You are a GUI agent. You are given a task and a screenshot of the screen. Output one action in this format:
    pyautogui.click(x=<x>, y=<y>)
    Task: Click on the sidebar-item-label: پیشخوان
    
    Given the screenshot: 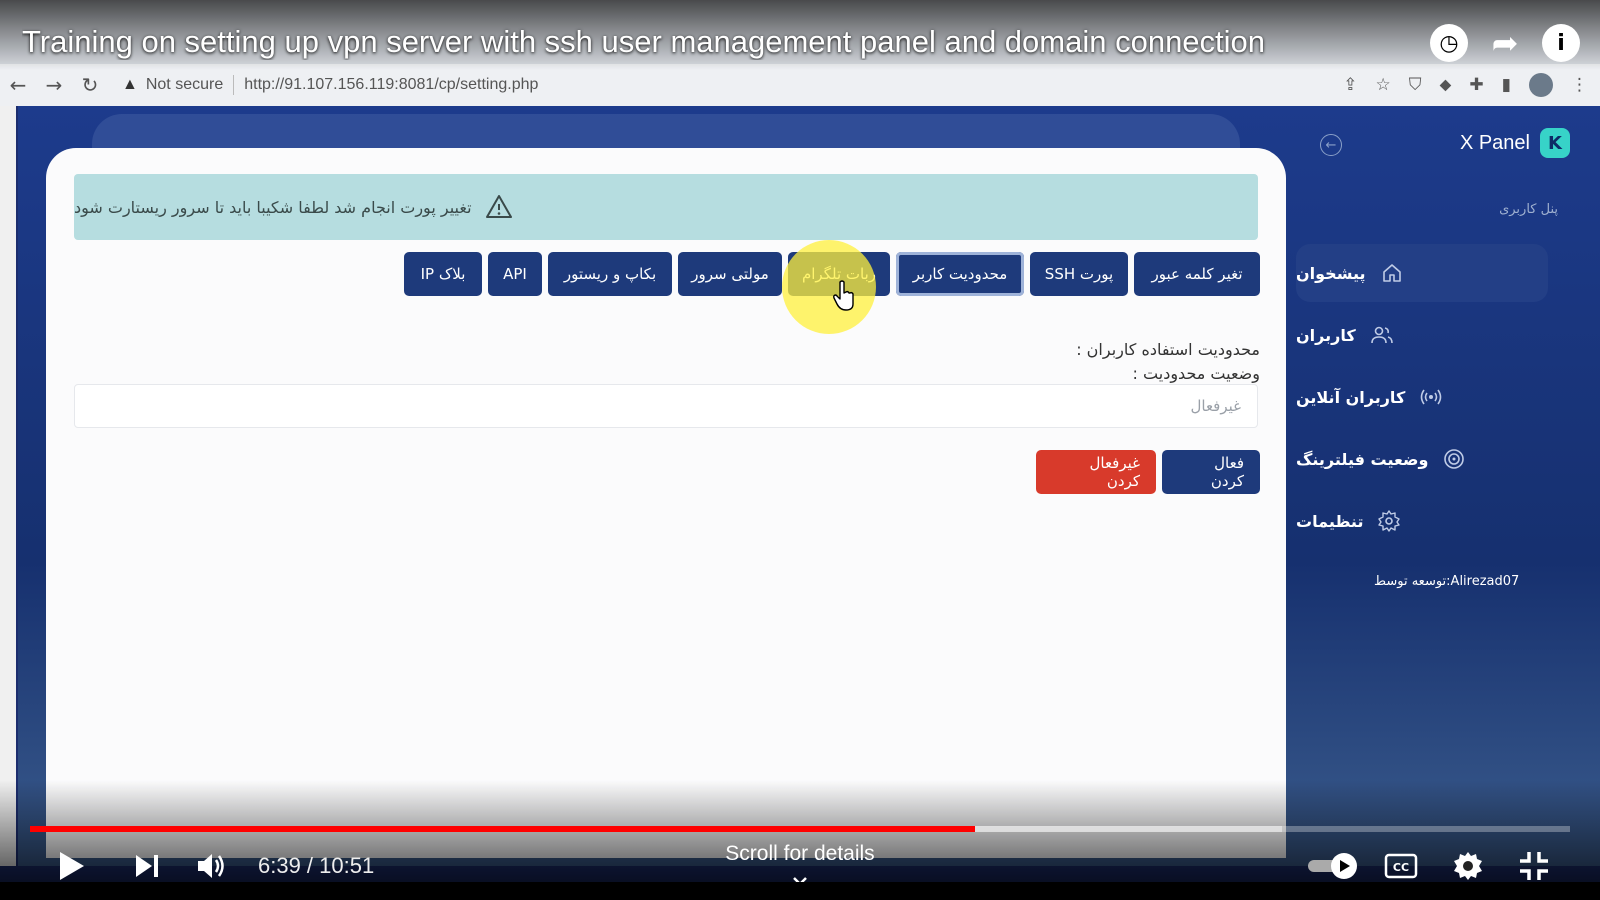 What is the action you would take?
    pyautogui.click(x=1331, y=273)
    